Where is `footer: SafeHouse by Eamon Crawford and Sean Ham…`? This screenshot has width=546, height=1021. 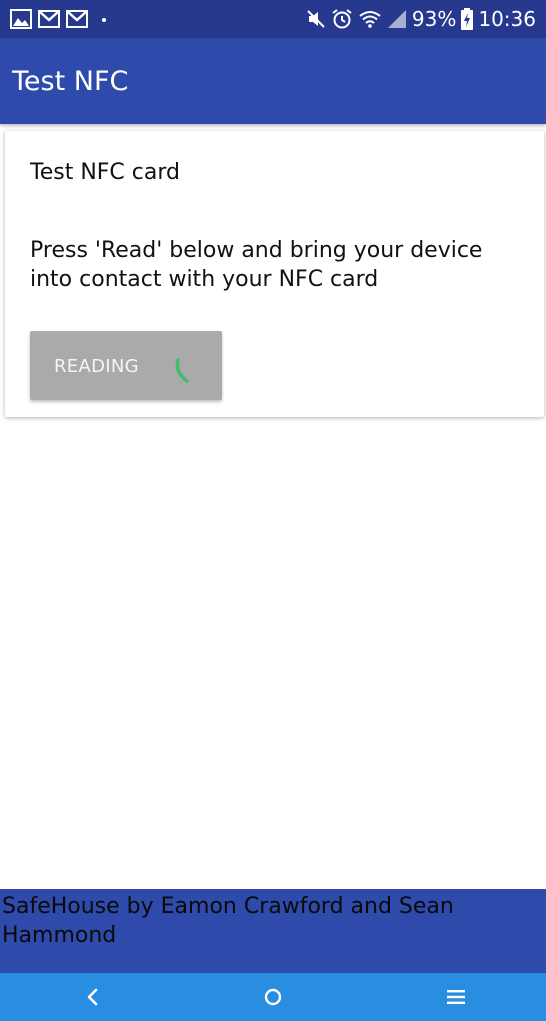
footer: SafeHouse by Eamon Crawford and Sean Ham… is located at coordinates (273, 931).